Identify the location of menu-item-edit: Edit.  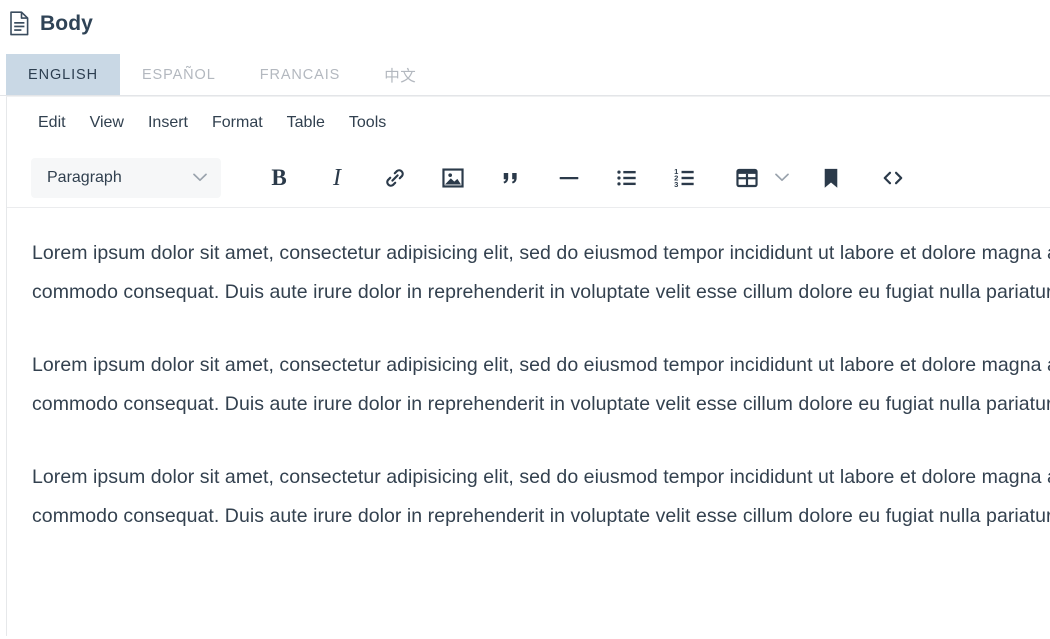
(58, 123).